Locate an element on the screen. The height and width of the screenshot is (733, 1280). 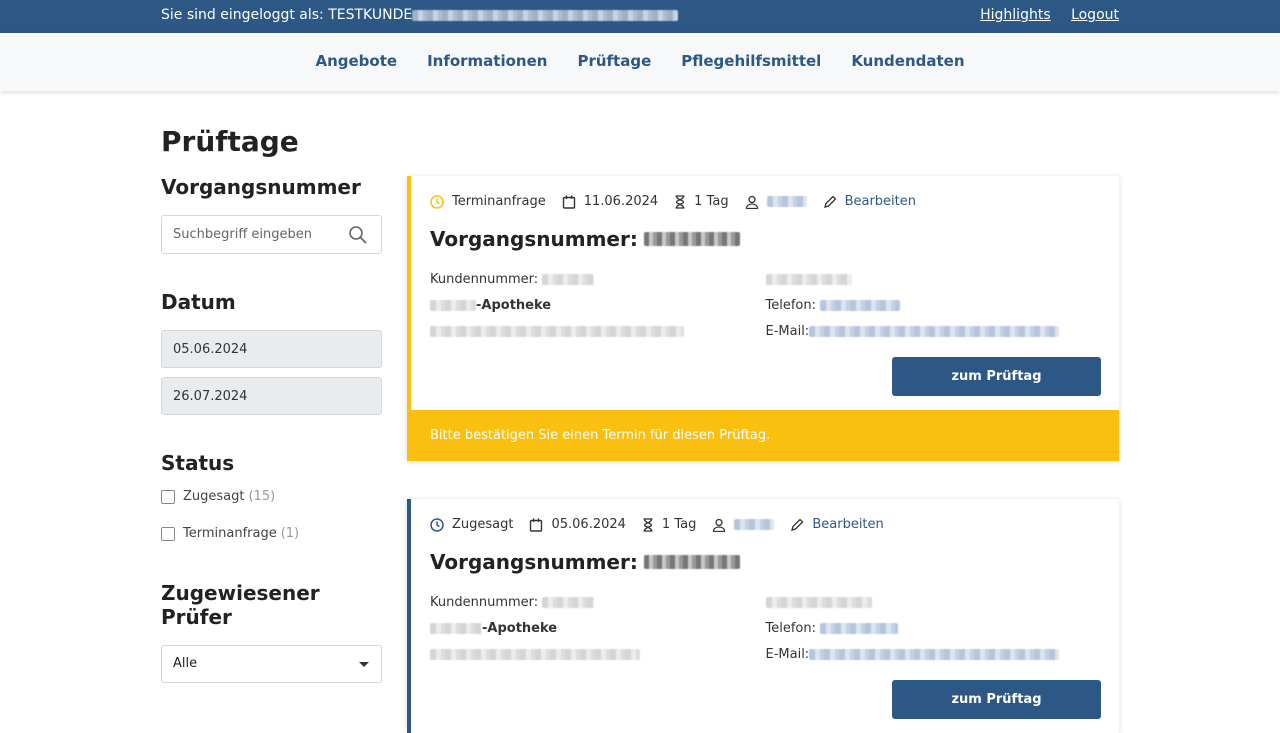
chevron-down-icon is located at coordinates (364, 664).